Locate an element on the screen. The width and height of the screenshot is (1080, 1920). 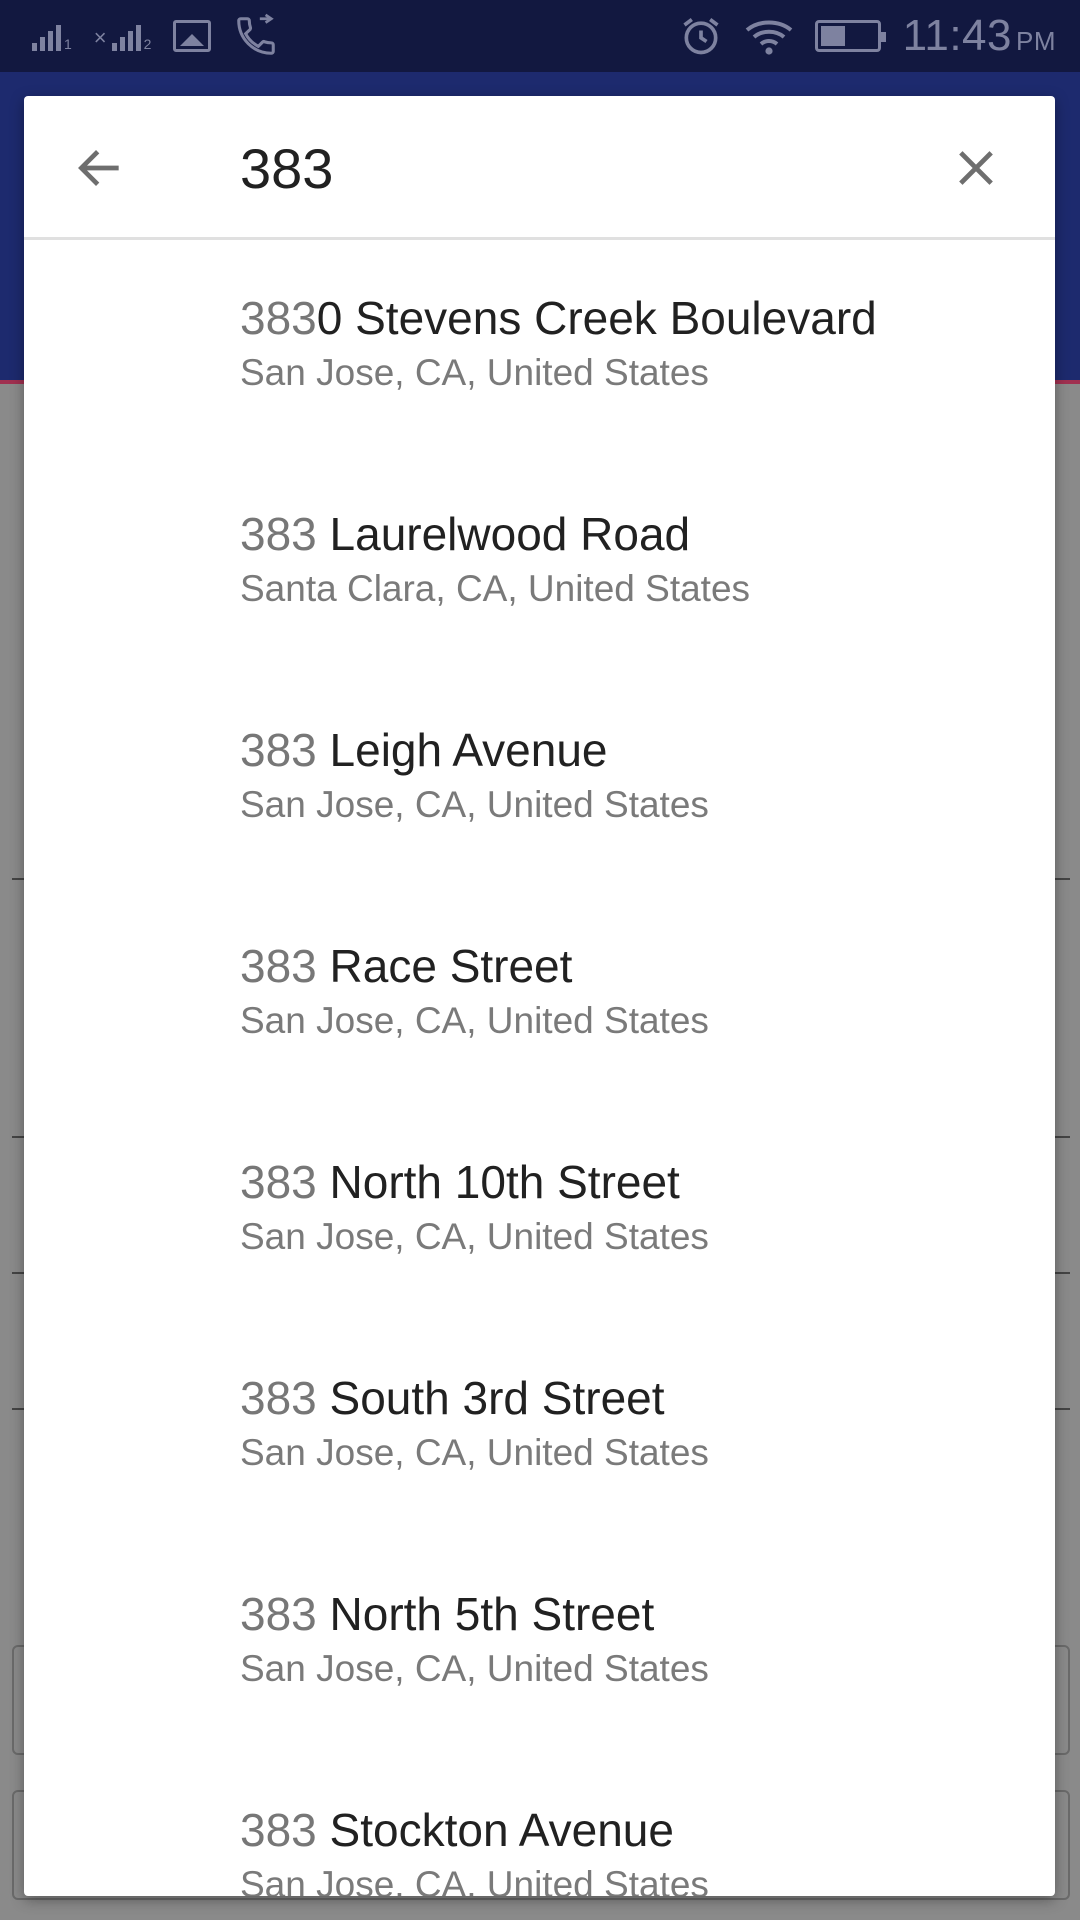
result-rest-text: North 10th Street is located at coordinates (498, 1182).